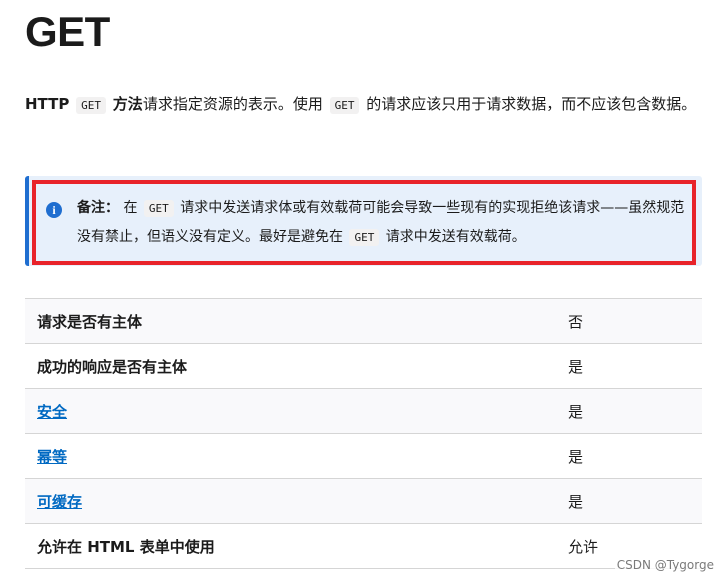 This screenshot has width=724, height=582. I want to click on note-text-part: 请求中发送有效载荷。, so click(455, 237).